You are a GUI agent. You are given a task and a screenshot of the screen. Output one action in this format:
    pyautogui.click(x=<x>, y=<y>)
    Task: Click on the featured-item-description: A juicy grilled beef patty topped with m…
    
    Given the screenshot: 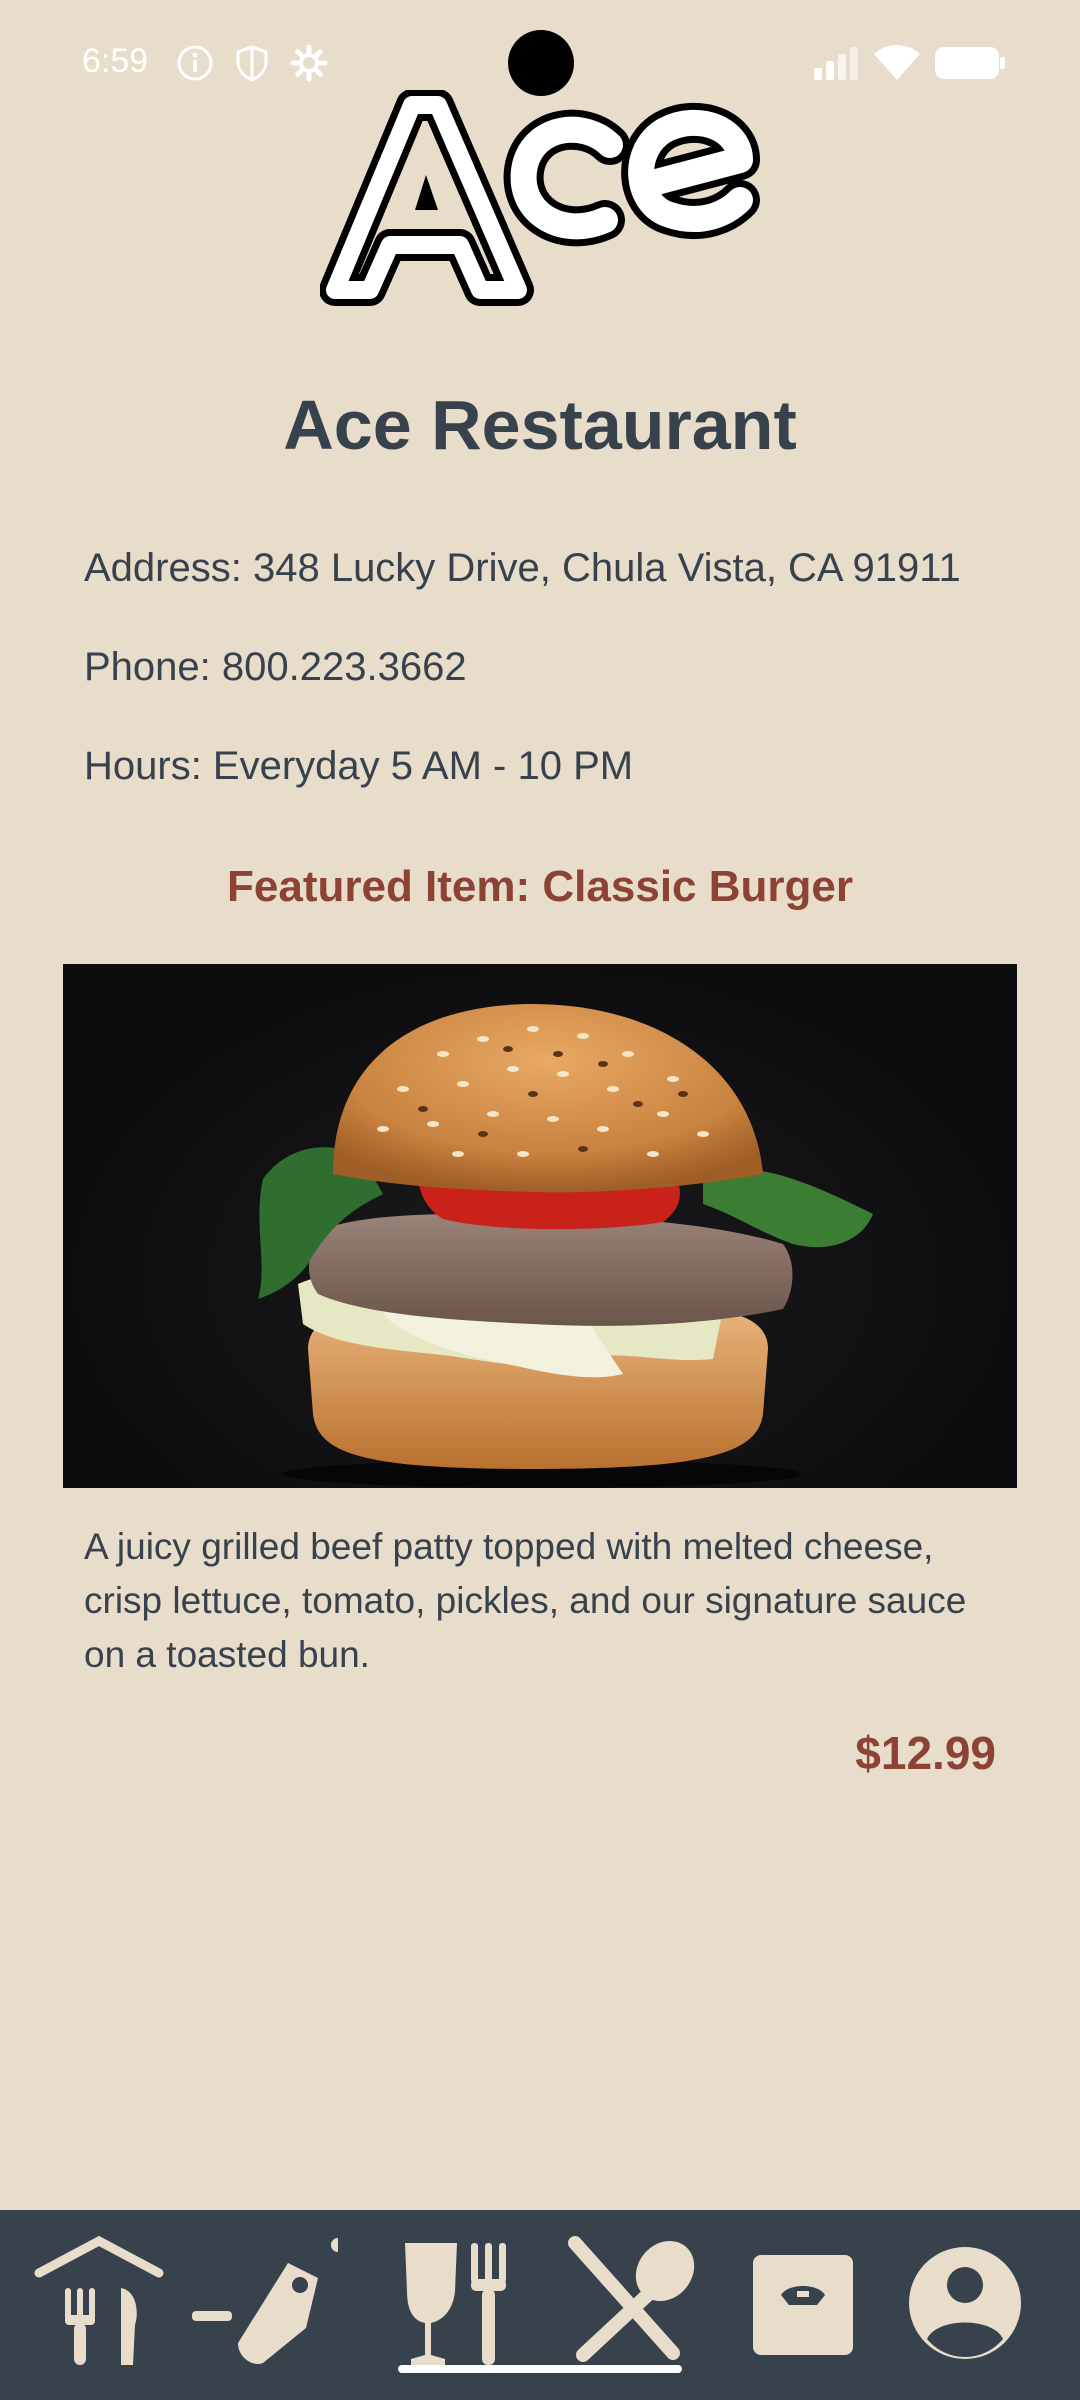 What is the action you would take?
    pyautogui.click(x=525, y=1600)
    